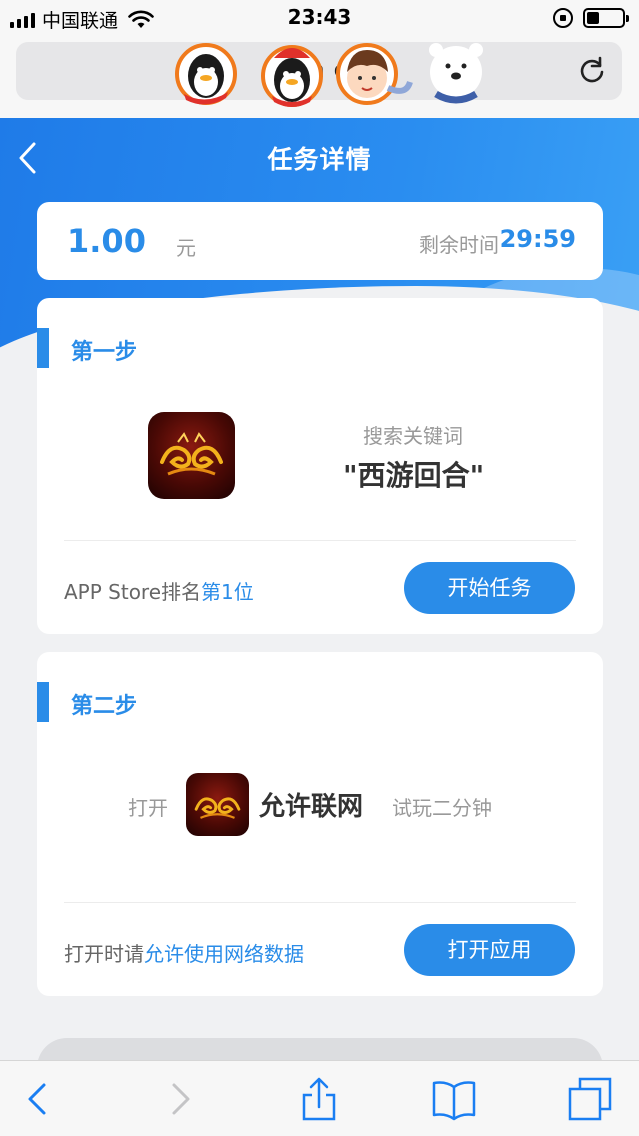  Describe the element at coordinates (563, 18) in the screenshot. I see `rotation-lock-icon` at that location.